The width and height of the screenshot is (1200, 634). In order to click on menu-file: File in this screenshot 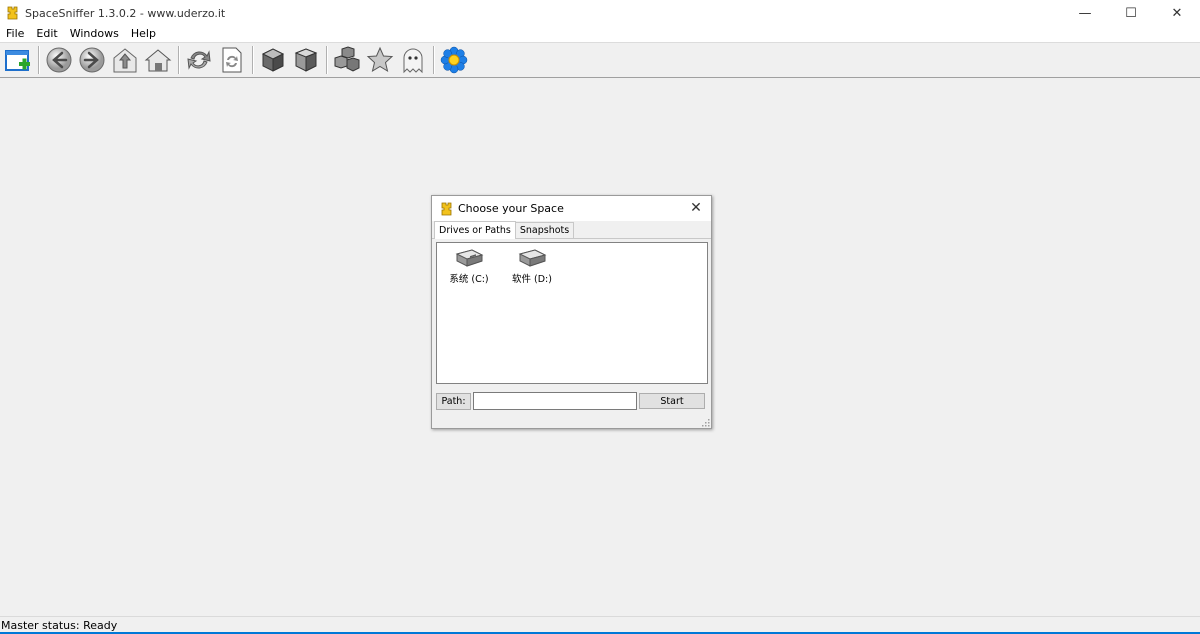, I will do `click(15, 34)`.